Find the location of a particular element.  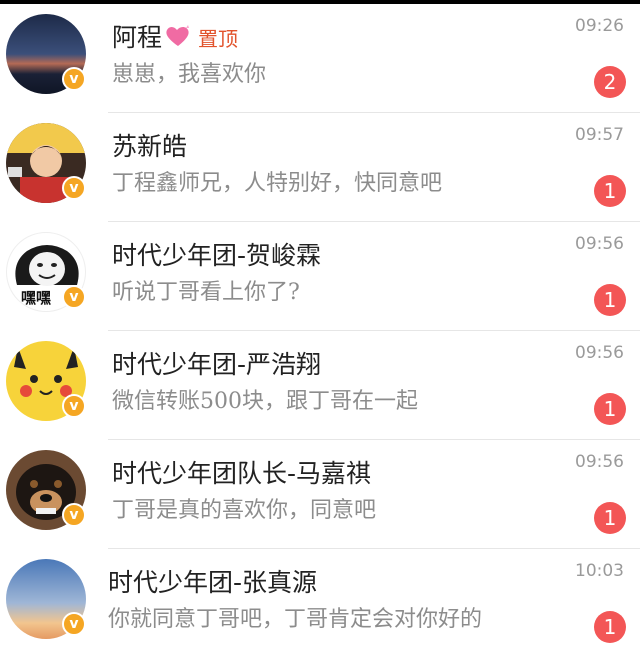

pinned-label: 置顶 is located at coordinates (218, 39).